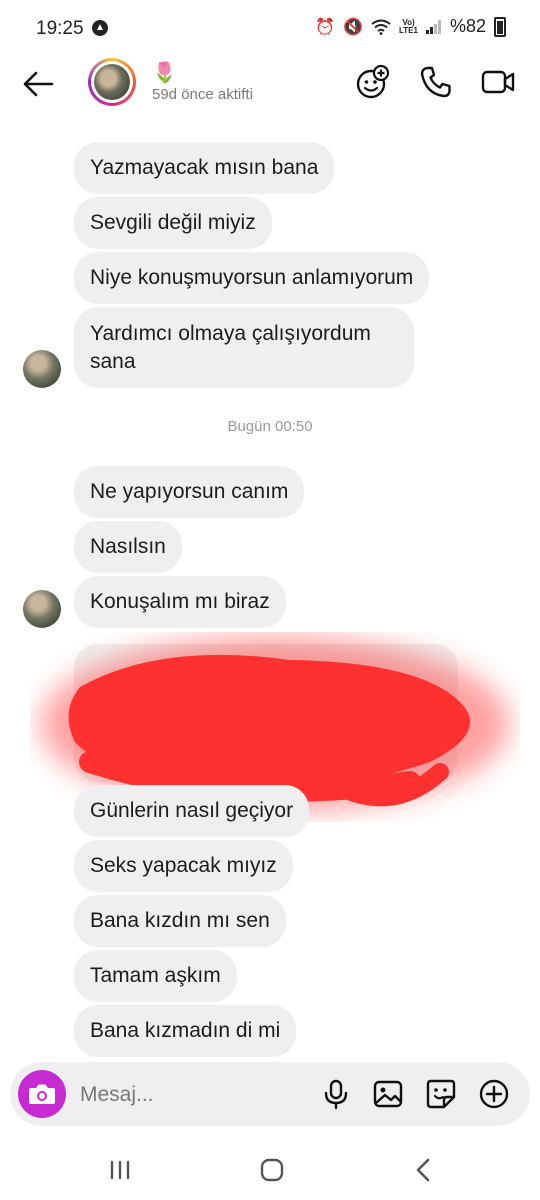  I want to click on wifi-icon, so click(381, 27).